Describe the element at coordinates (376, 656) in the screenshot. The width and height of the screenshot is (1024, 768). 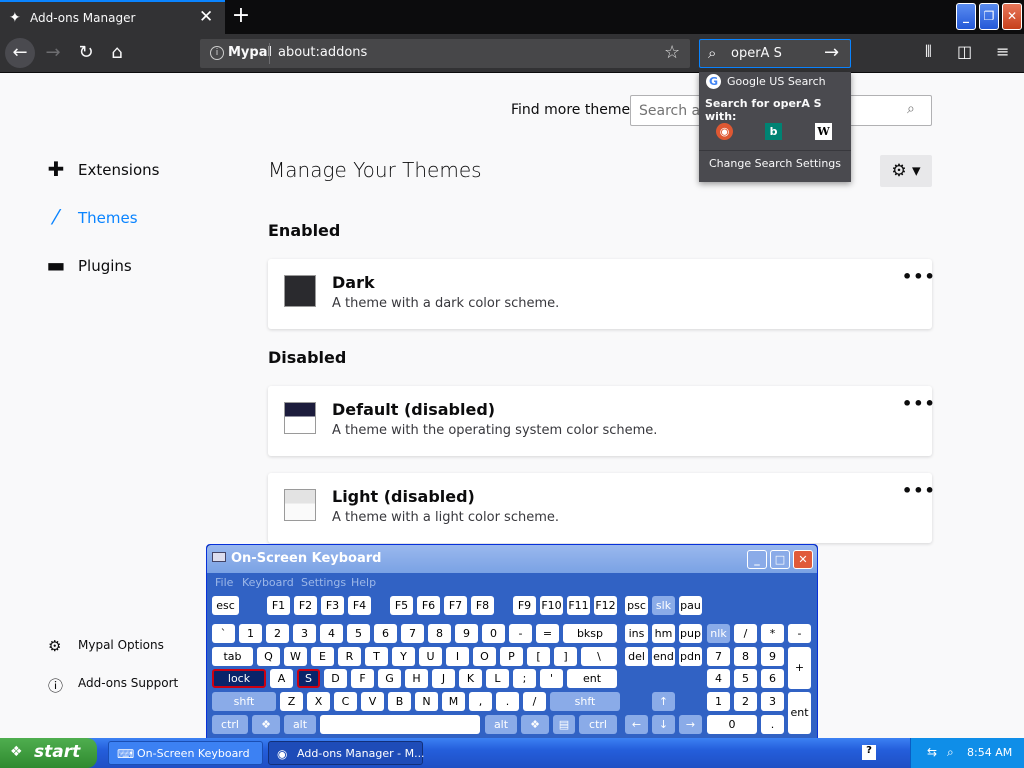
I see `osk-key: T` at that location.